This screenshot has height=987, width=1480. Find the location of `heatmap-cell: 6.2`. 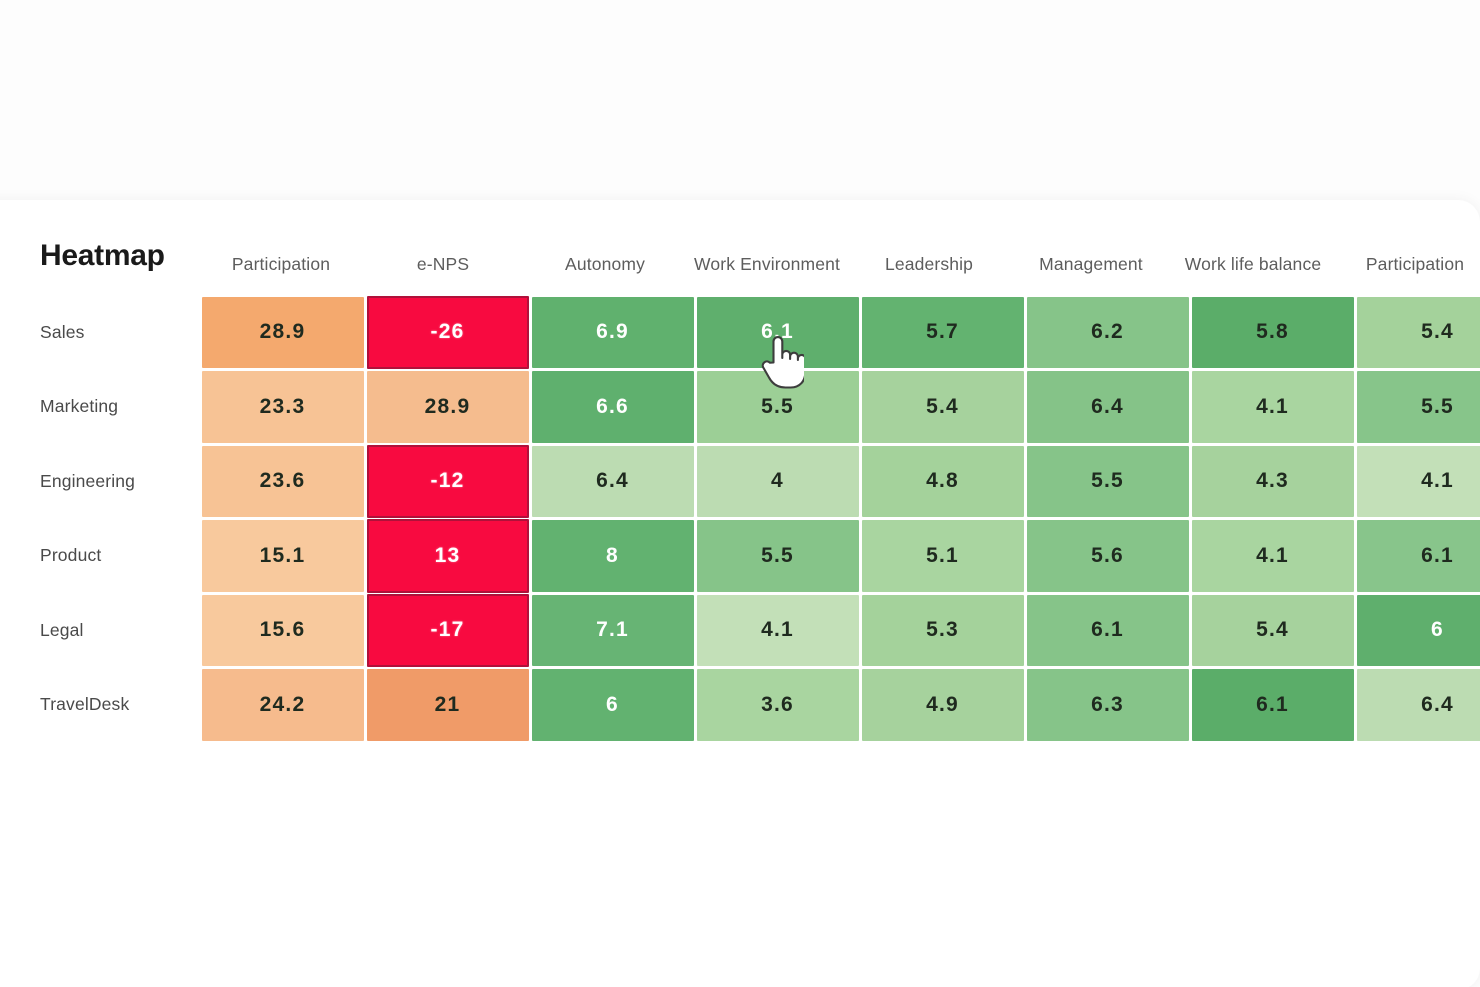

heatmap-cell: 6.2 is located at coordinates (1107, 332).